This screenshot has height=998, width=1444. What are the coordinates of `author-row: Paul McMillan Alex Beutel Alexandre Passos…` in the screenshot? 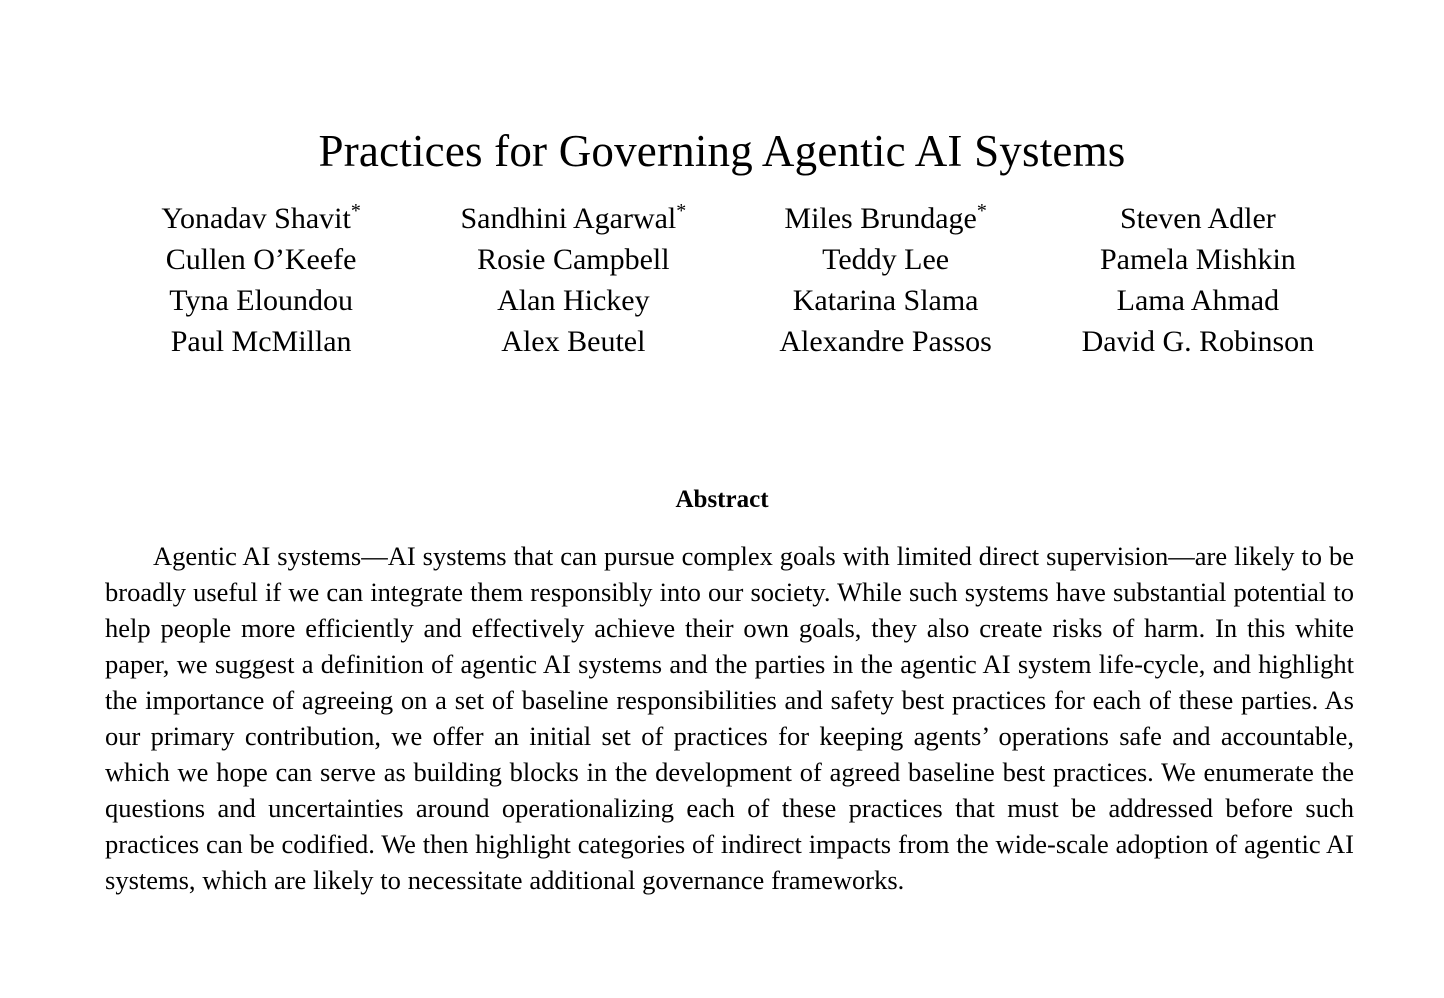 It's located at (729, 341).